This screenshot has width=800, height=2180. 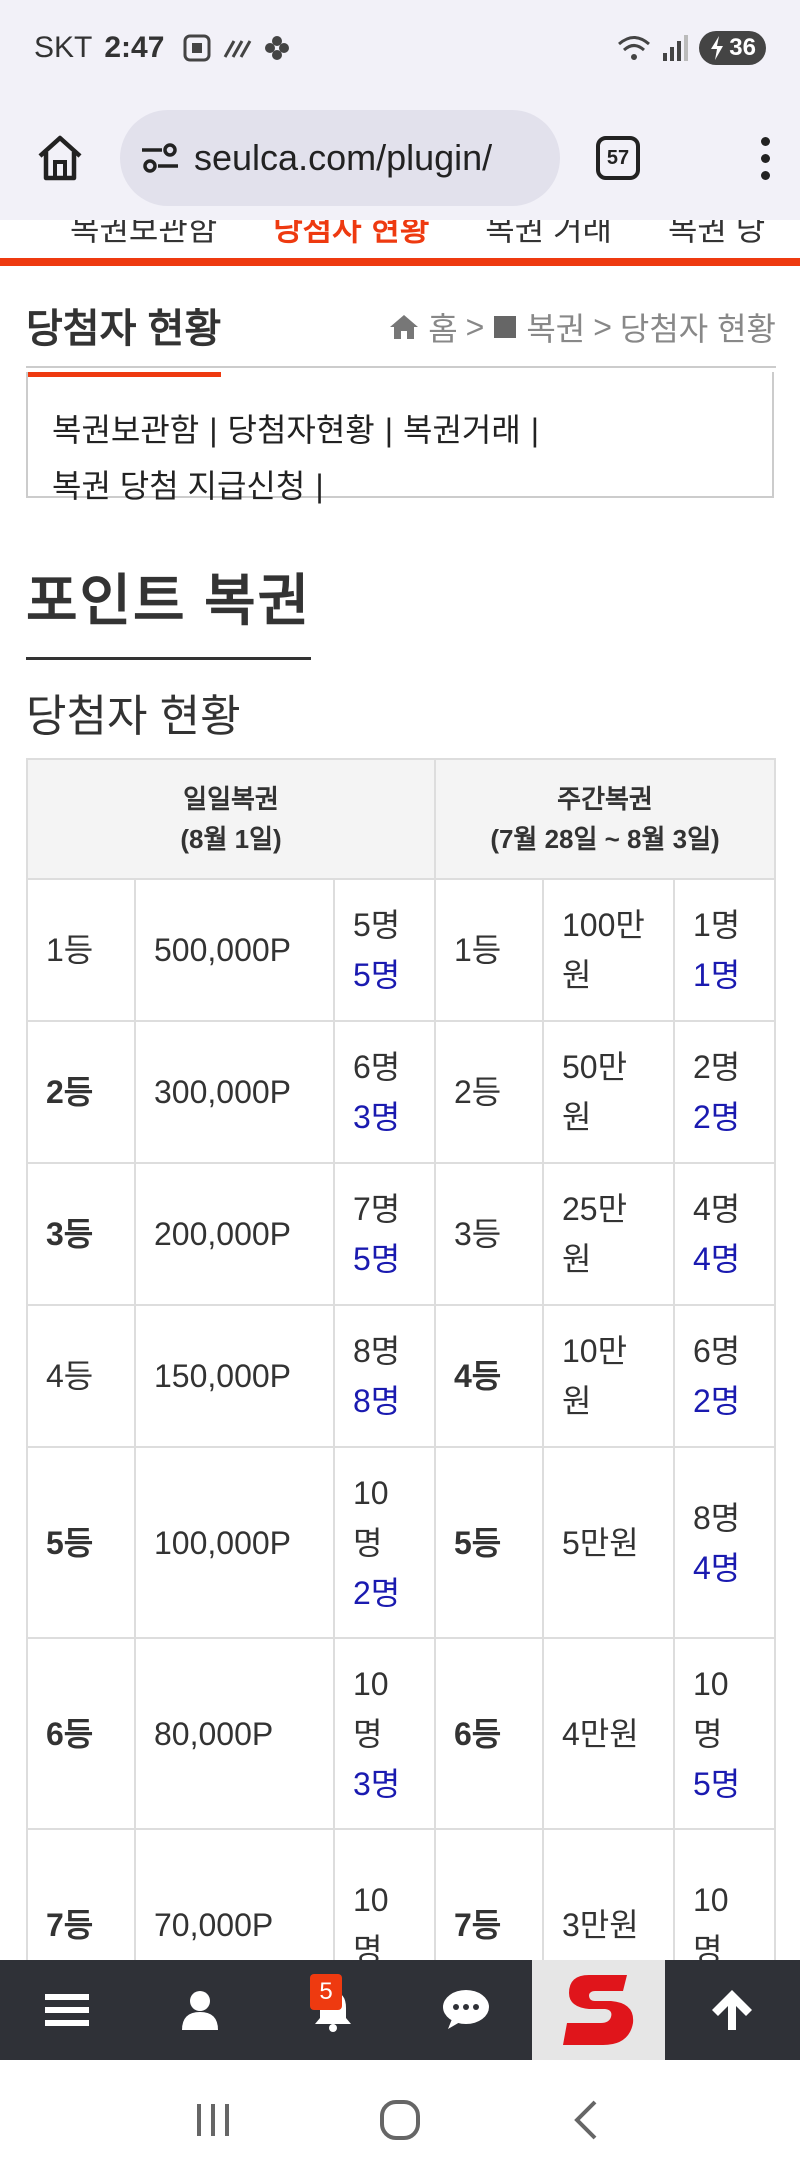 I want to click on browser-menu-button, so click(x=765, y=158).